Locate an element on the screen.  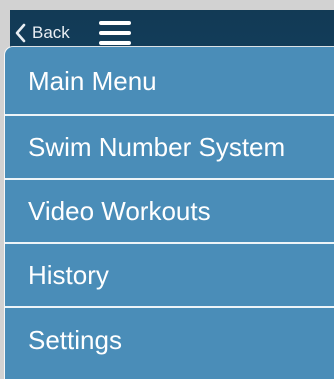
back-button: Back is located at coordinates (42, 33).